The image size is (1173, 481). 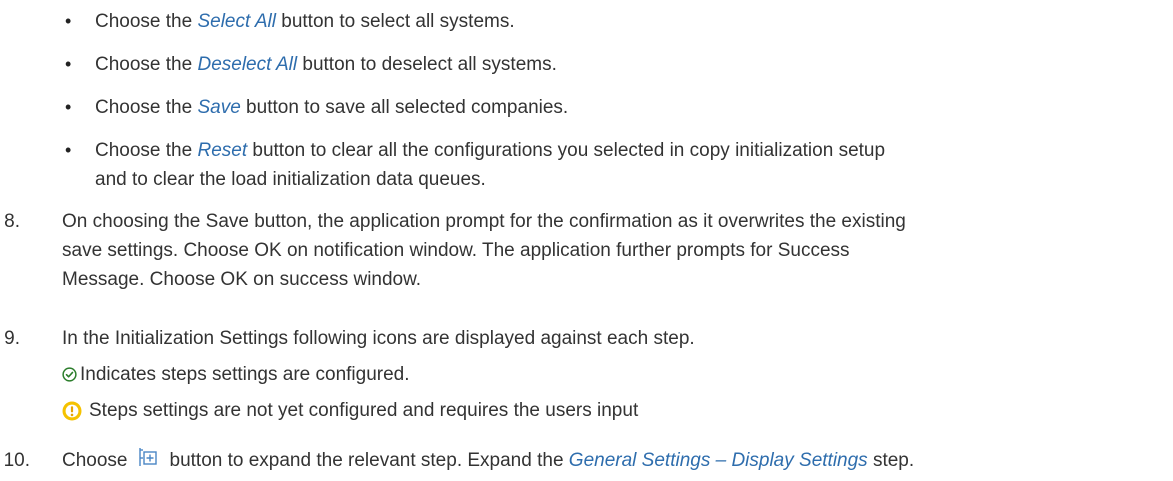 I want to click on bullet-text-post: button to select all systems., so click(x=395, y=21).